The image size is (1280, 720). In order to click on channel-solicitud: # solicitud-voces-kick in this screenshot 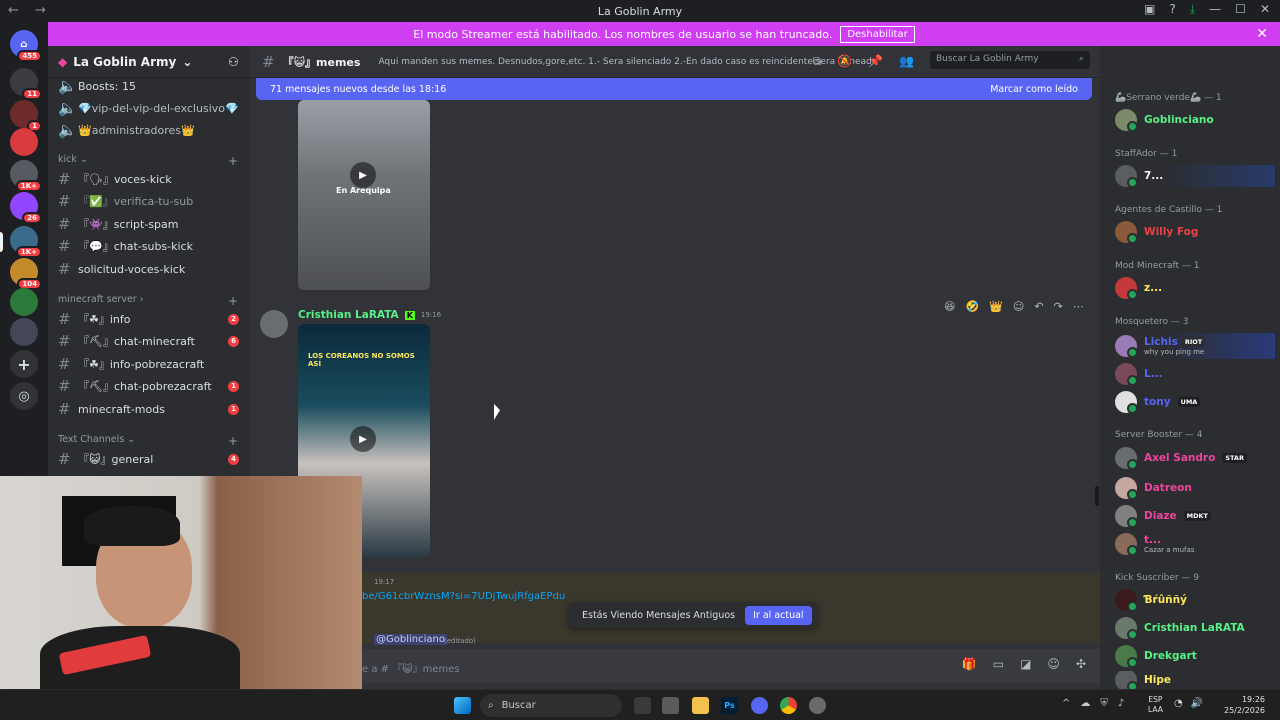, I will do `click(121, 269)`.